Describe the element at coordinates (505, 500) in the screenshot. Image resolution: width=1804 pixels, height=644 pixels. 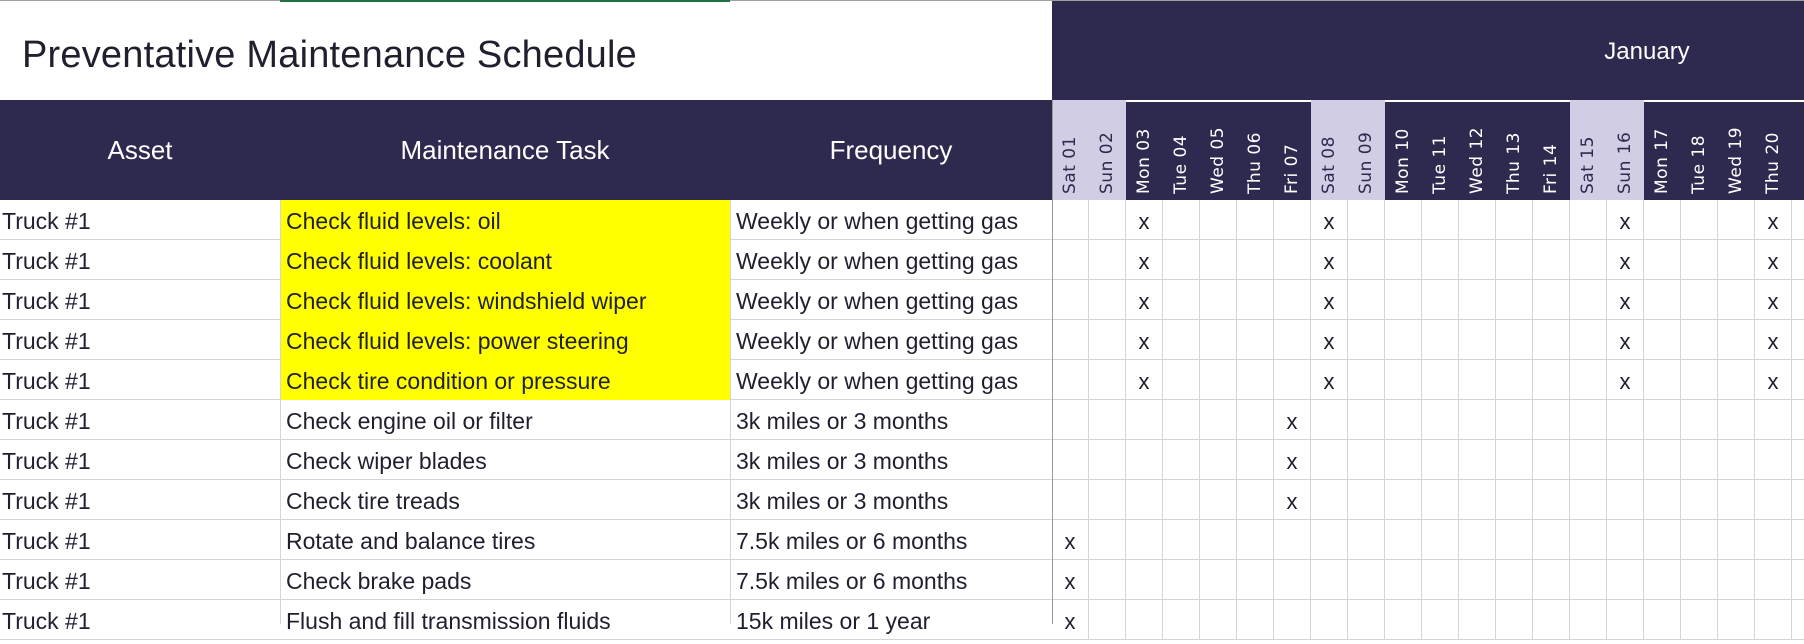
I see `task-cell: Check tire treads` at that location.